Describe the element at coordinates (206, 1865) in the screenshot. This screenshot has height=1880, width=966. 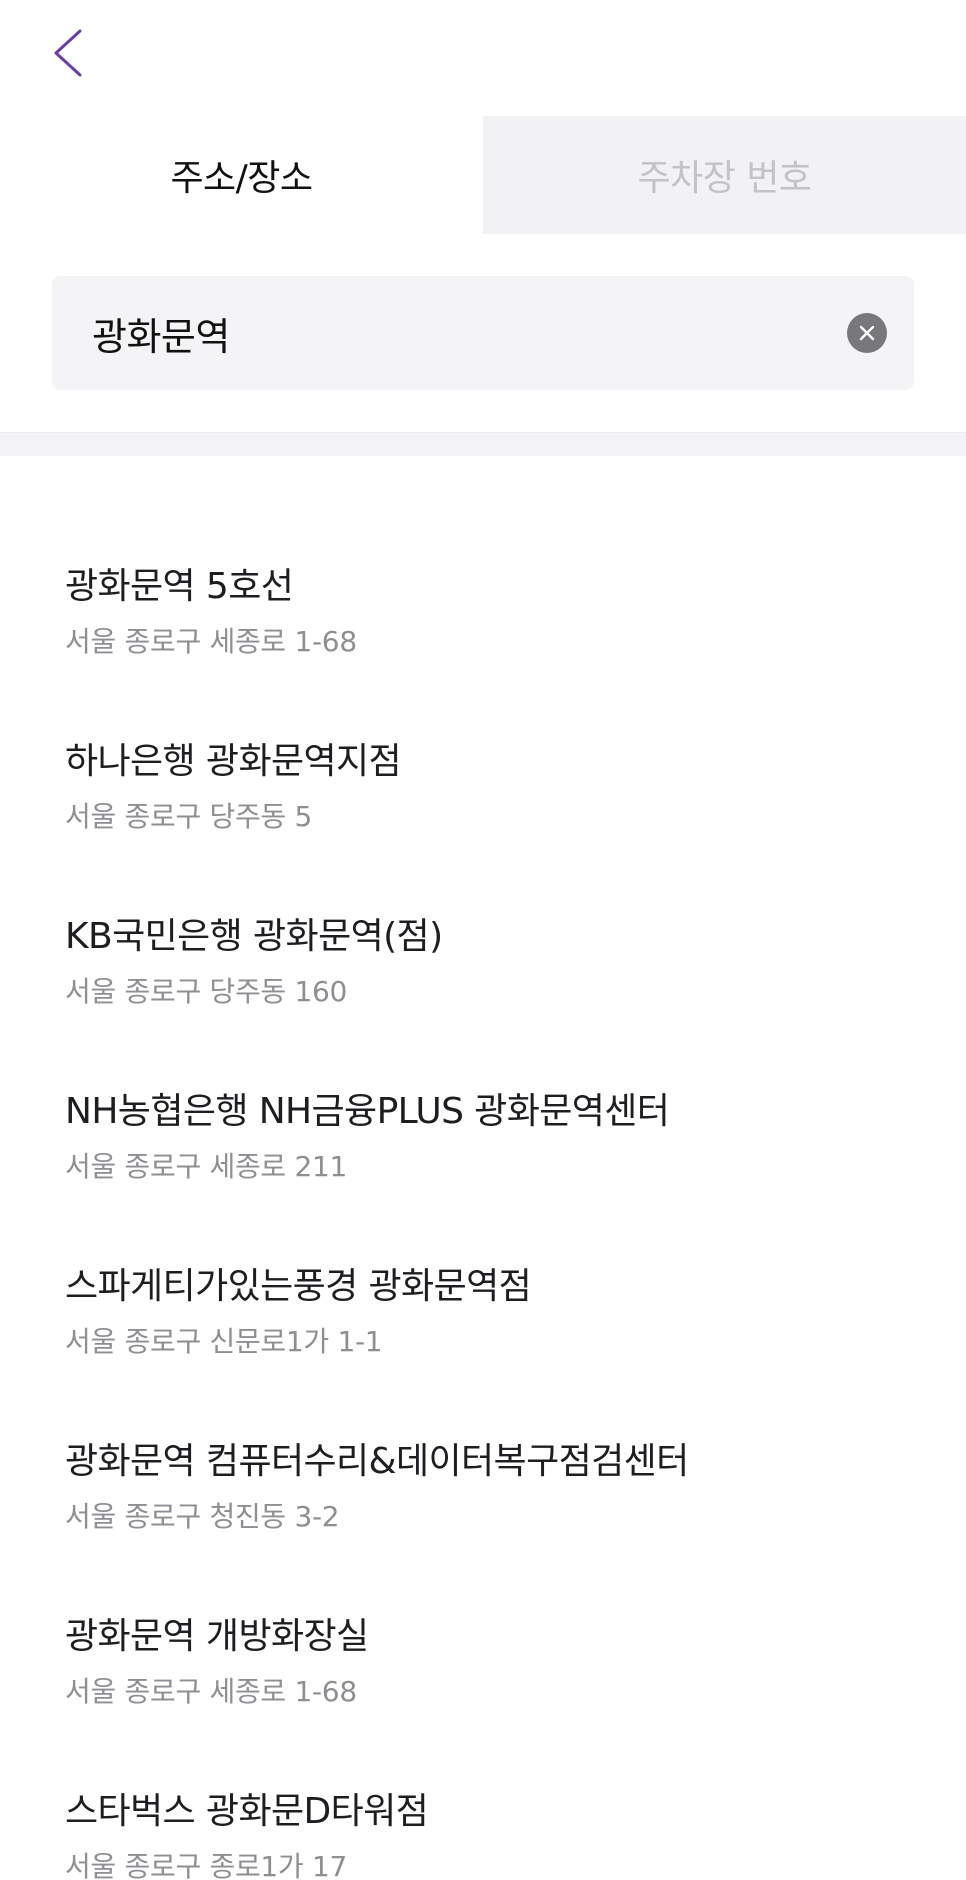
I see `result-address: 서울 종로구 종로1가 17` at that location.